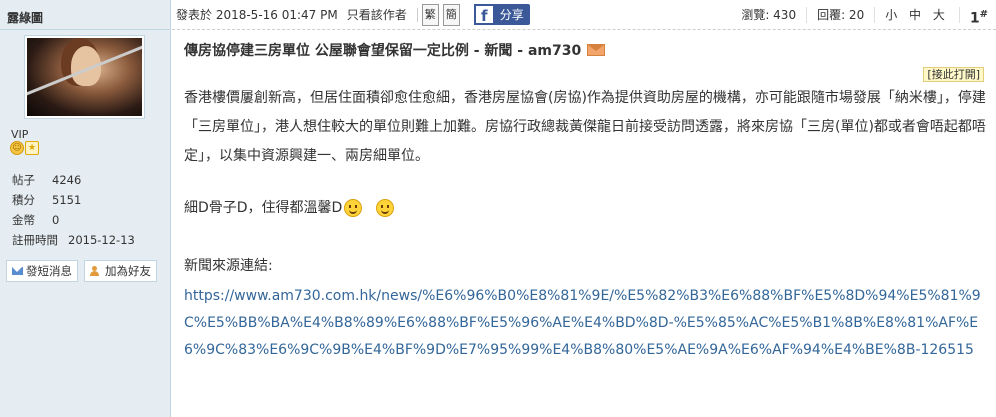  Describe the element at coordinates (430, 14) in the screenshot. I see `traditional-button: 繁` at that location.